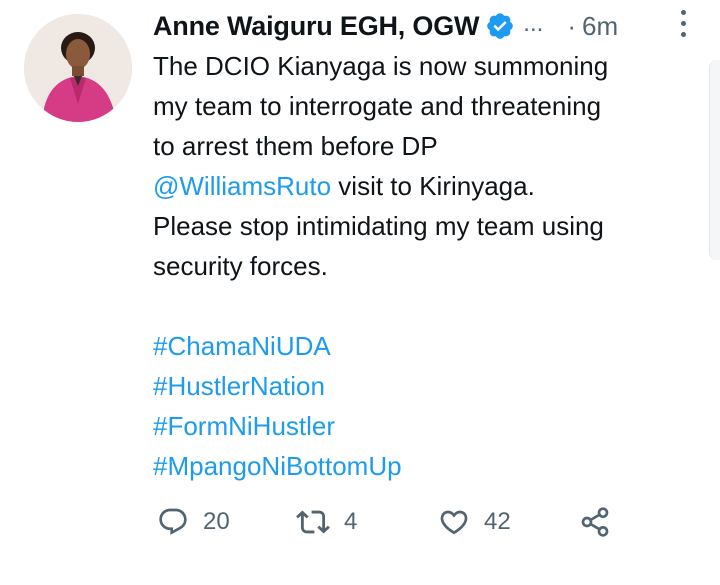 This screenshot has height=585, width=720. I want to click on timestamp: 6m, so click(600, 26).